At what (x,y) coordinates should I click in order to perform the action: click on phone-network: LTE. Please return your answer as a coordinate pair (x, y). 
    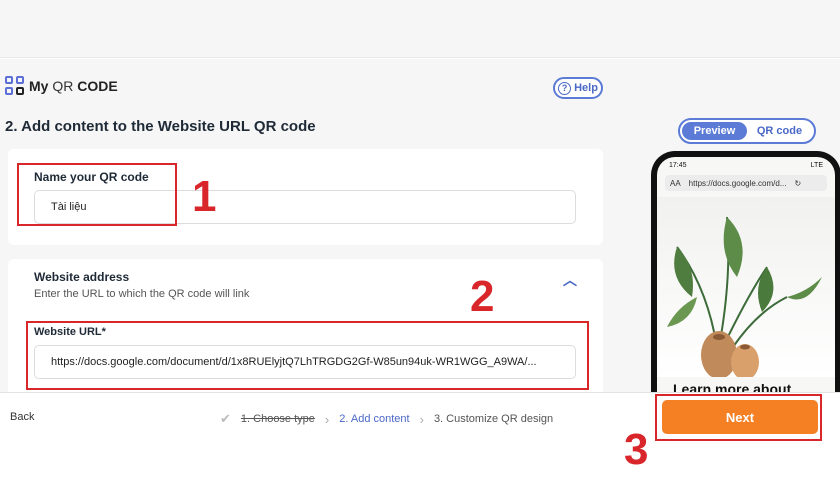
    Looking at the image, I should click on (816, 165).